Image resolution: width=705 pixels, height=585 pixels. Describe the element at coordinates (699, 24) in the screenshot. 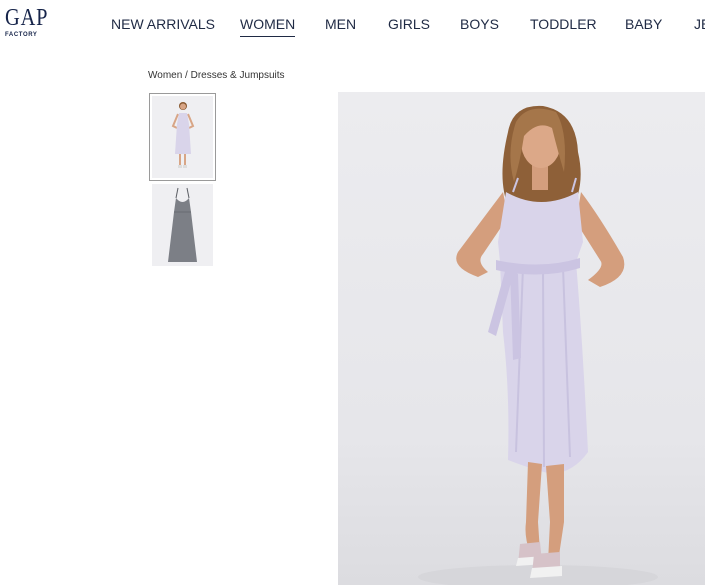

I see `nav-item-jeans: JE` at that location.